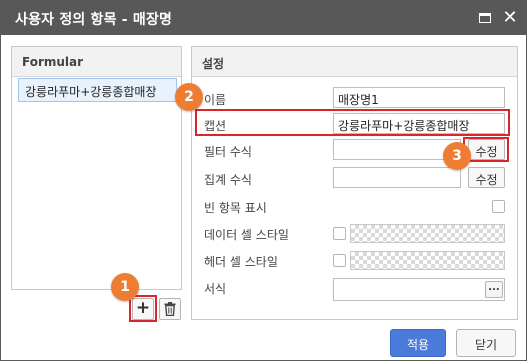 This screenshot has height=361, width=527. Describe the element at coordinates (339, 260) in the screenshot. I see `header-cell-style-checkbox` at that location.